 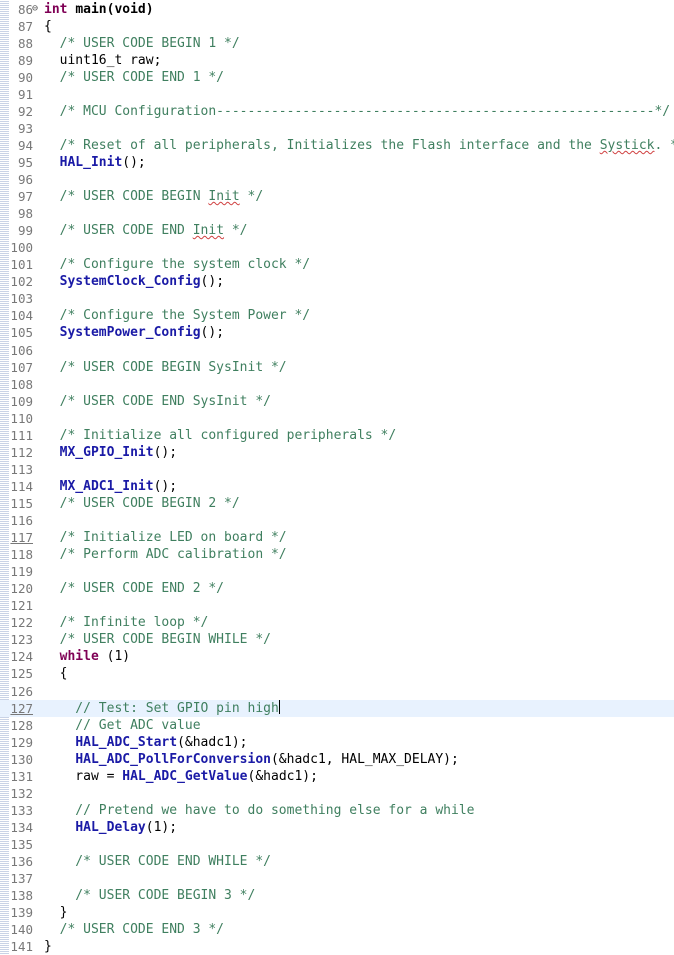 What do you see at coordinates (16, 810) in the screenshot?
I see `line-number: 133` at bounding box center [16, 810].